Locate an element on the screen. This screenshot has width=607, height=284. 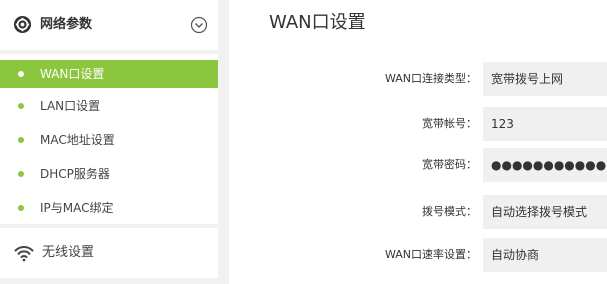
field-label: 宽带帐号： is located at coordinates (449, 123).